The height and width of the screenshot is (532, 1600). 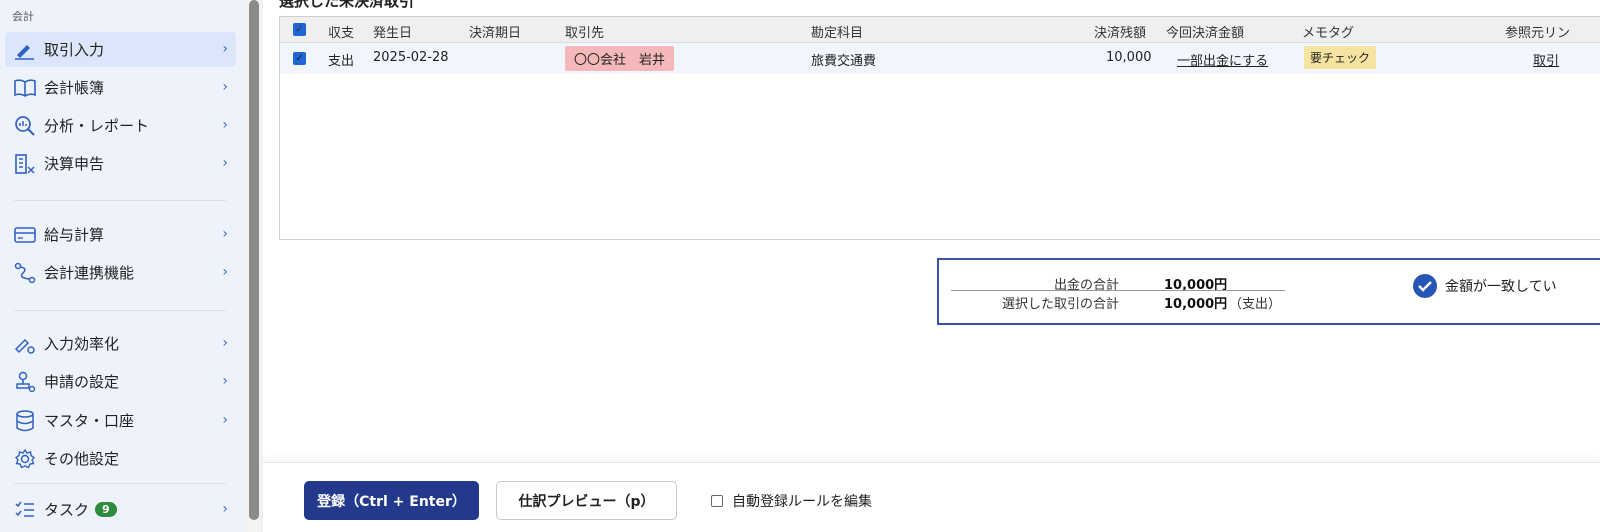 I want to click on col-type: 収支, so click(x=341, y=33).